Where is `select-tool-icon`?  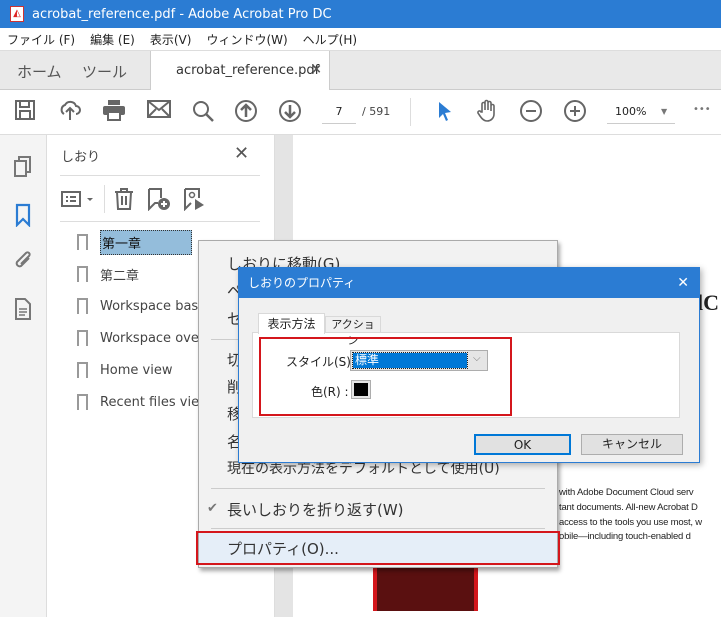 select-tool-icon is located at coordinates (444, 112).